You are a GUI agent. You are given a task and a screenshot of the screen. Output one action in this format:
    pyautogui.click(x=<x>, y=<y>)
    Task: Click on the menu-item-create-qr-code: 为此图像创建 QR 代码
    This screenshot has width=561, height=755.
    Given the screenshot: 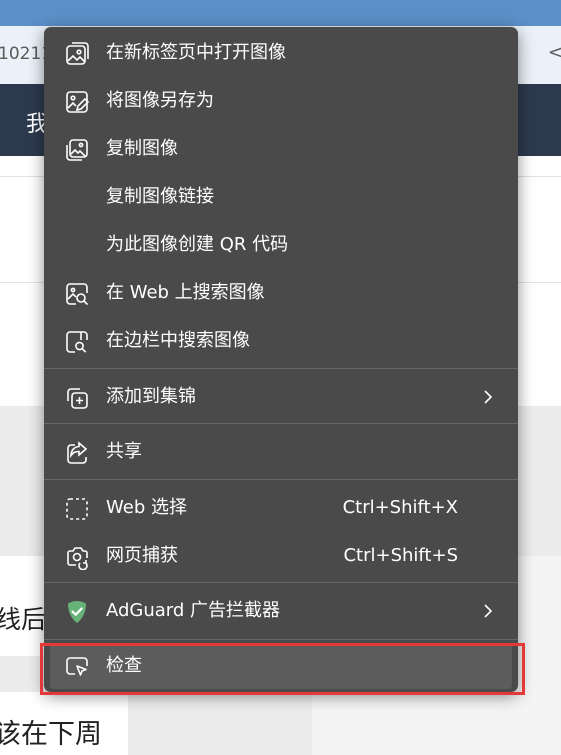 What is the action you would take?
    pyautogui.click(x=281, y=245)
    